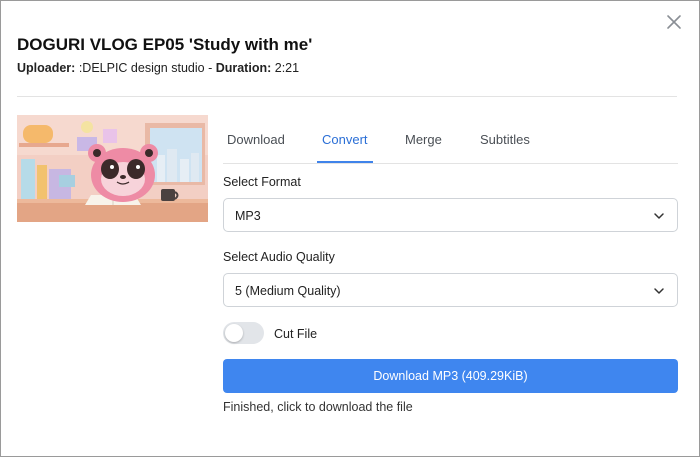 The width and height of the screenshot is (700, 457). I want to click on tab-download: Download, so click(256, 139).